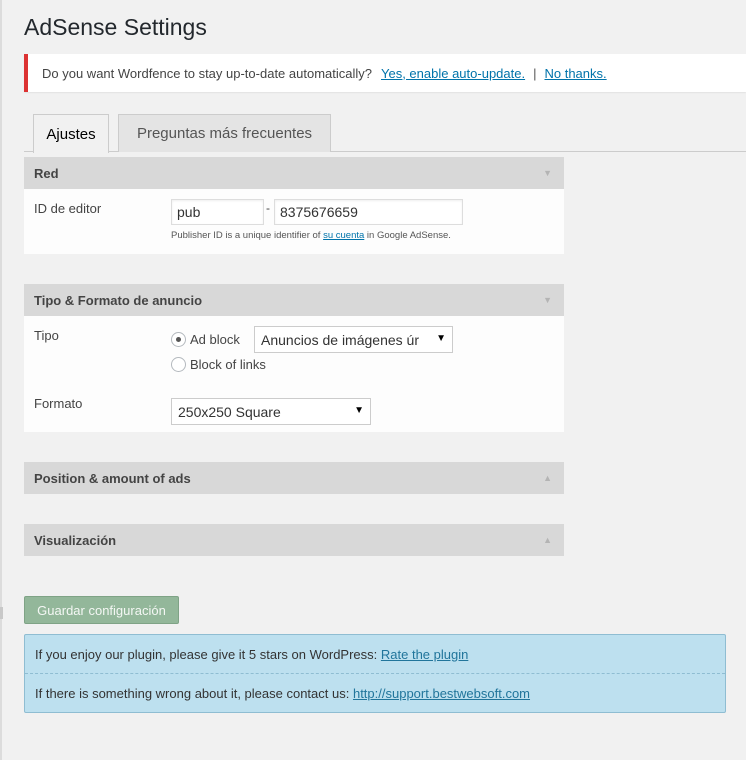 This screenshot has height=760, width=746. Describe the element at coordinates (229, 411) in the screenshot. I see `formato-select-value: 250x250 Square` at that location.